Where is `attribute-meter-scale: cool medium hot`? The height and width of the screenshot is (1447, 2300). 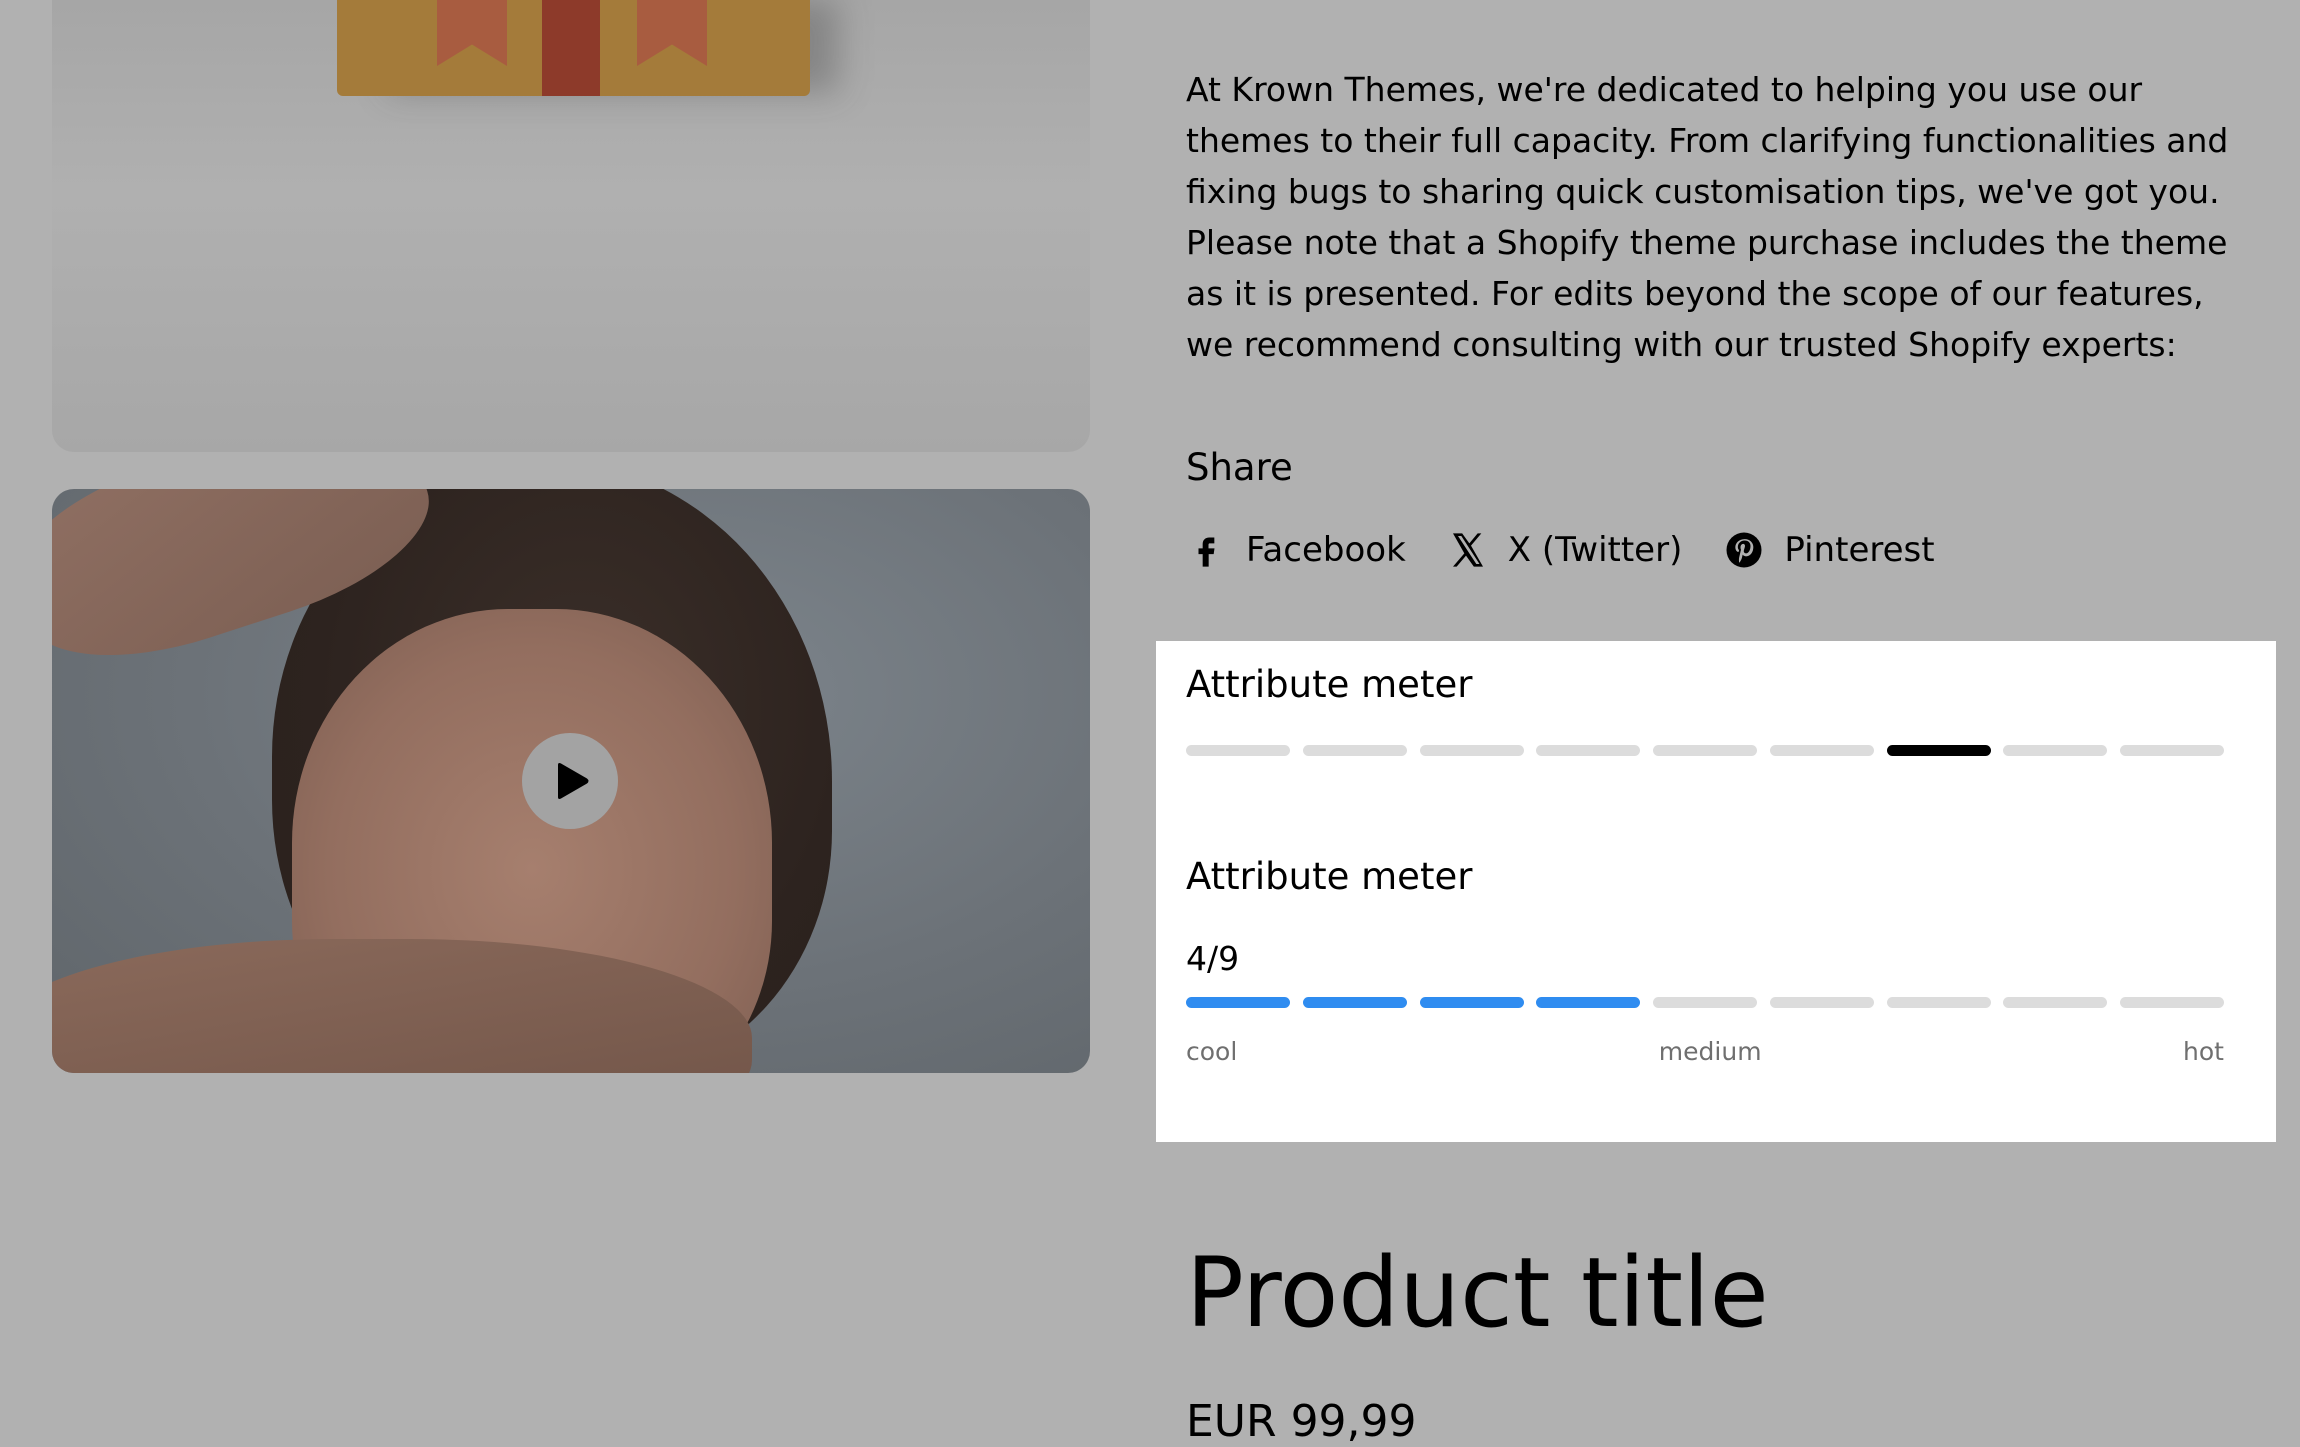
attribute-meter-scale: cool medium hot is located at coordinates (1705, 1051).